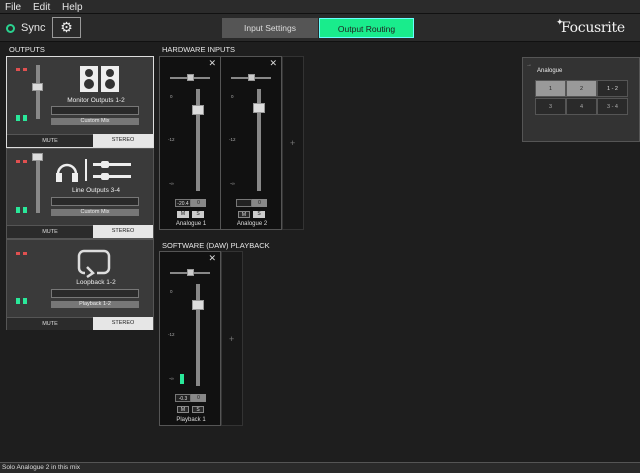 The image size is (640, 473). What do you see at coordinates (270, 28) in the screenshot?
I see `tab-input-settings: Input Settings` at bounding box center [270, 28].